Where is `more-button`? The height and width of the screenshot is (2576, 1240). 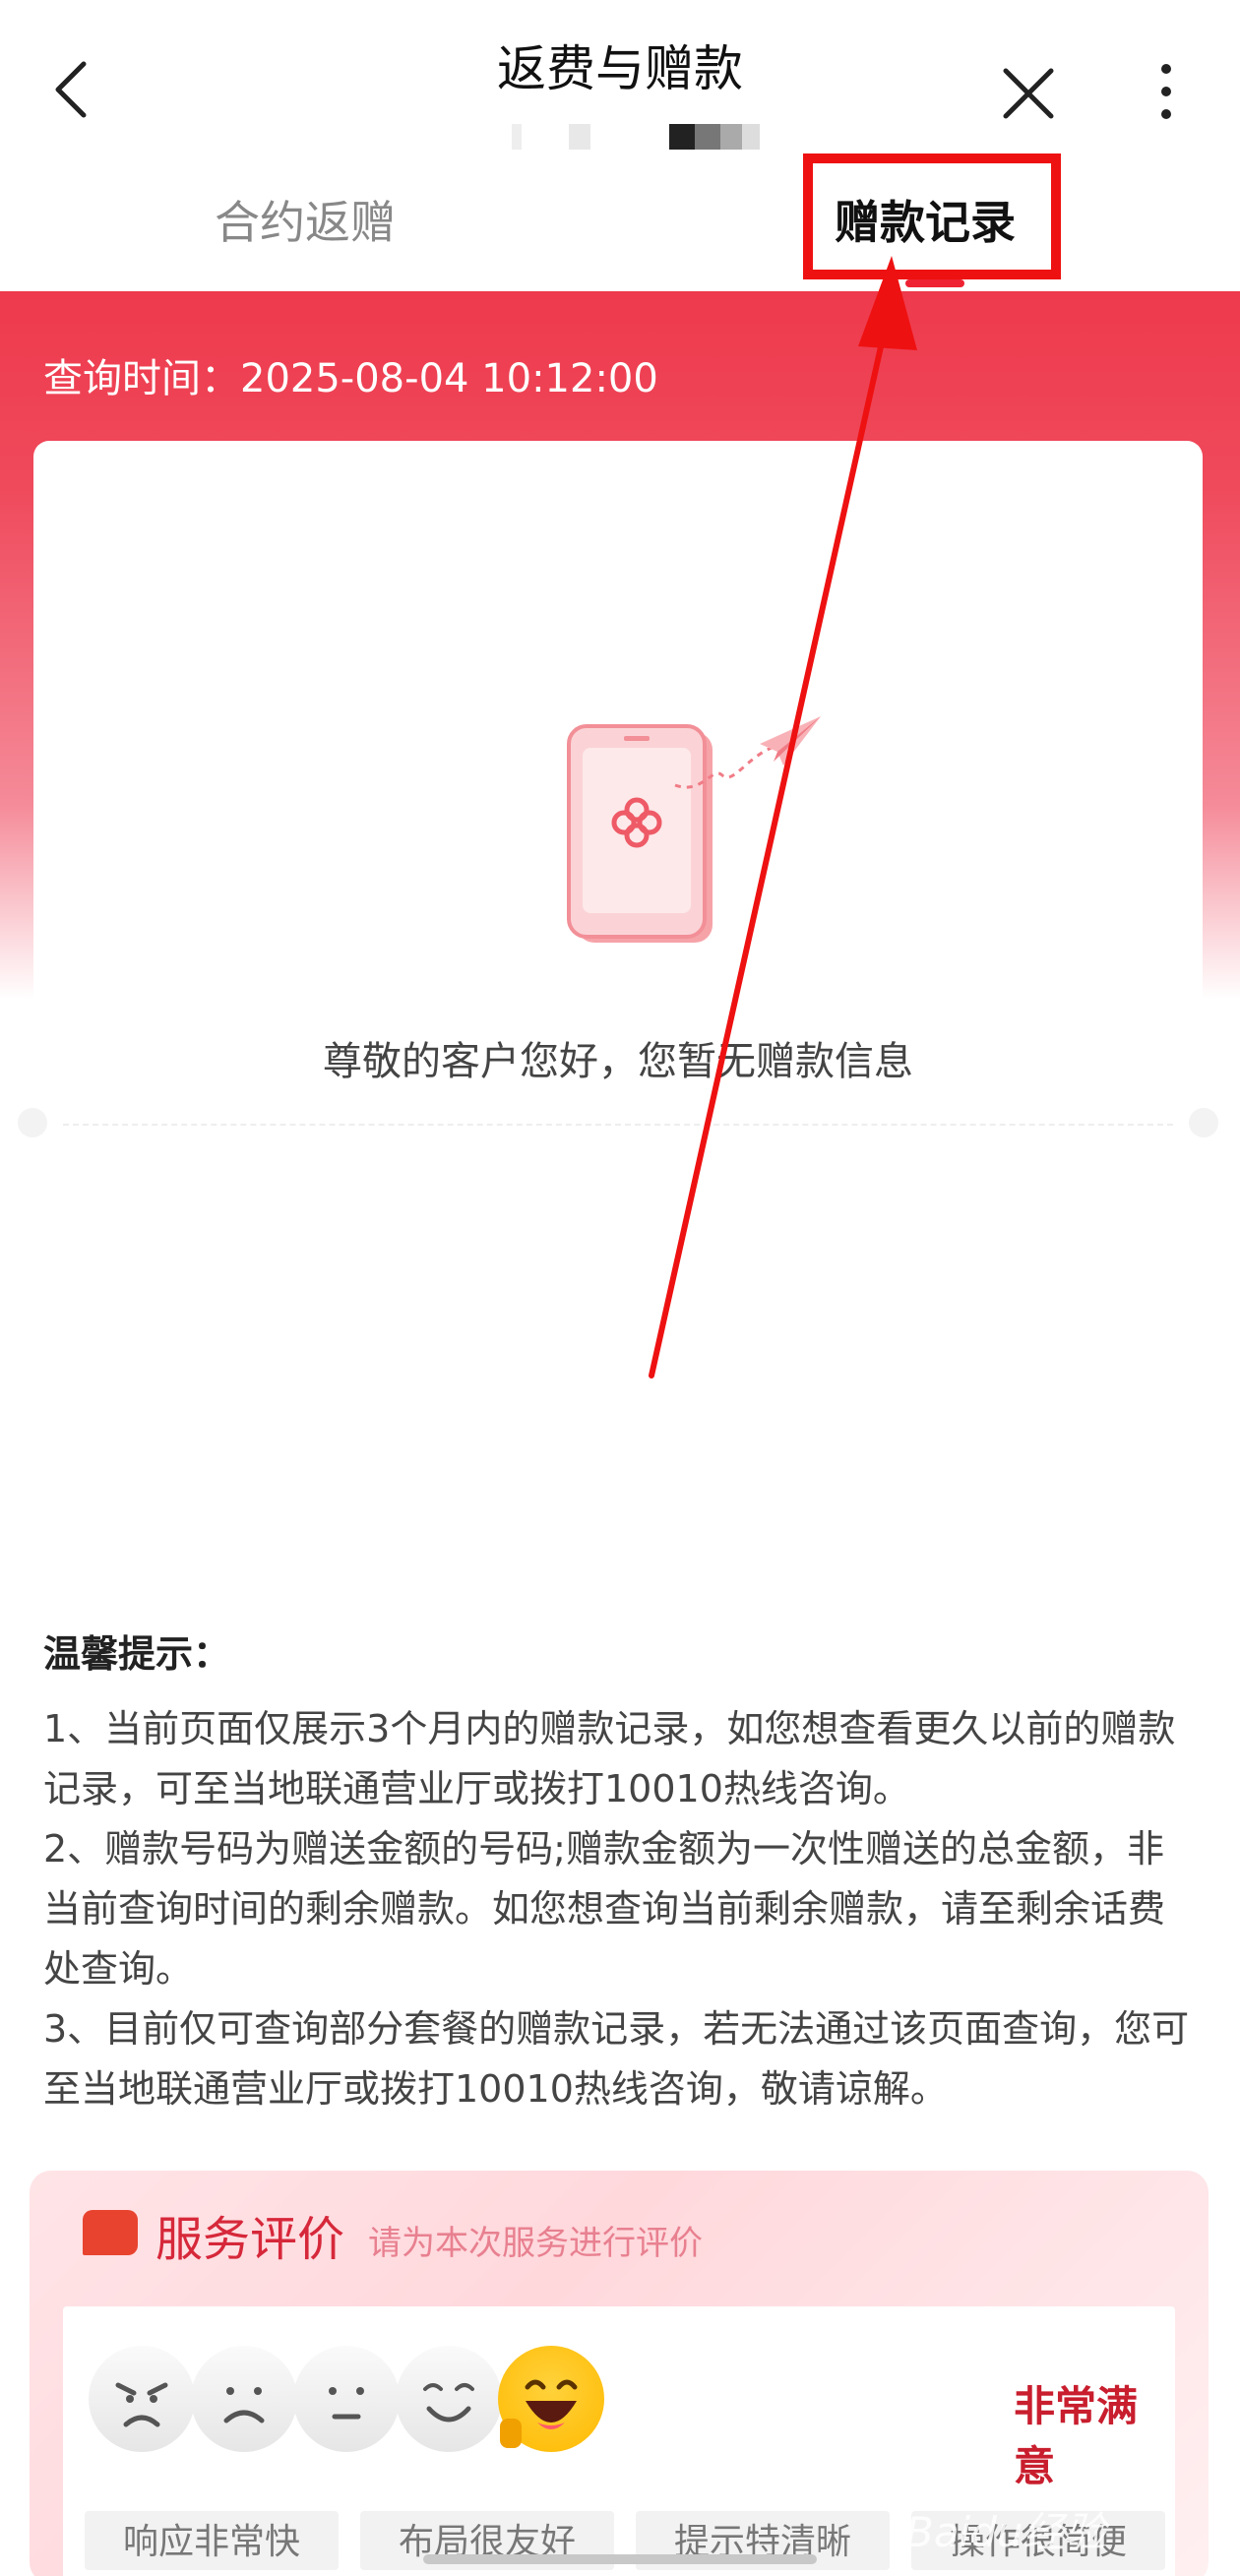
more-button is located at coordinates (1166, 93).